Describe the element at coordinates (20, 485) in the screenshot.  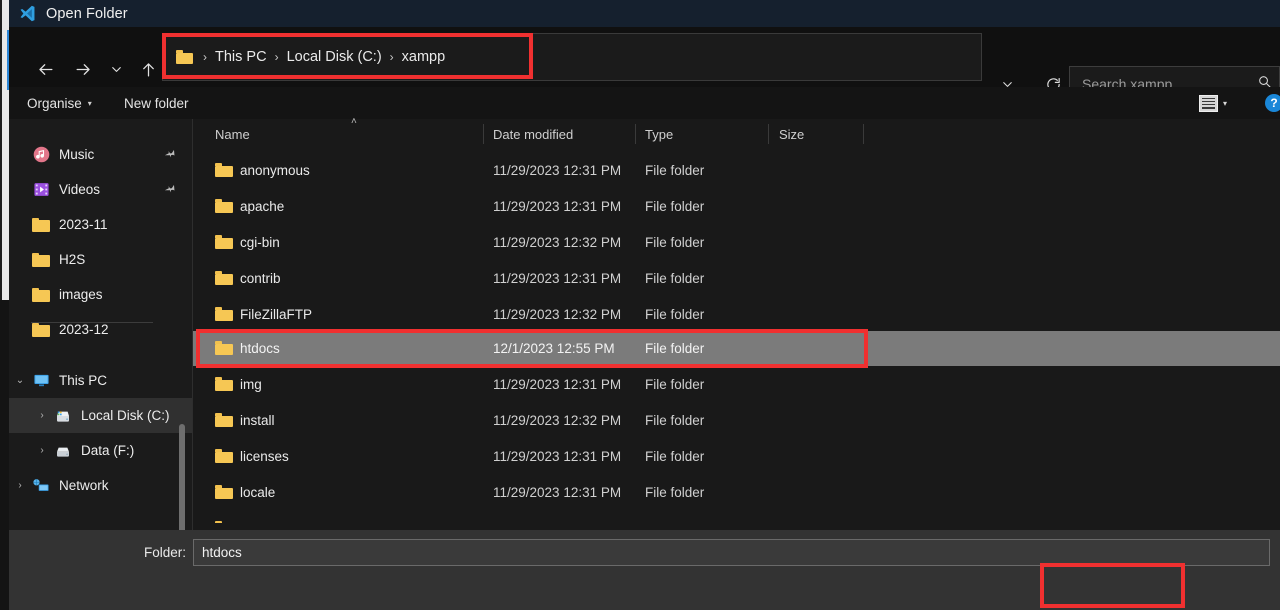
I see `sidebar-twisty-network: ›` at that location.